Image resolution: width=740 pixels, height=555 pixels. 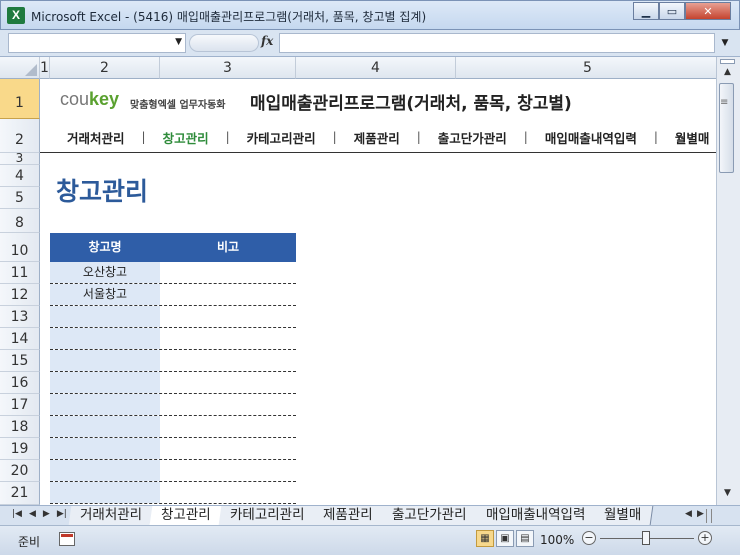 What do you see at coordinates (186, 515) in the screenshot?
I see `sheet-tab: 창고관리` at bounding box center [186, 515].